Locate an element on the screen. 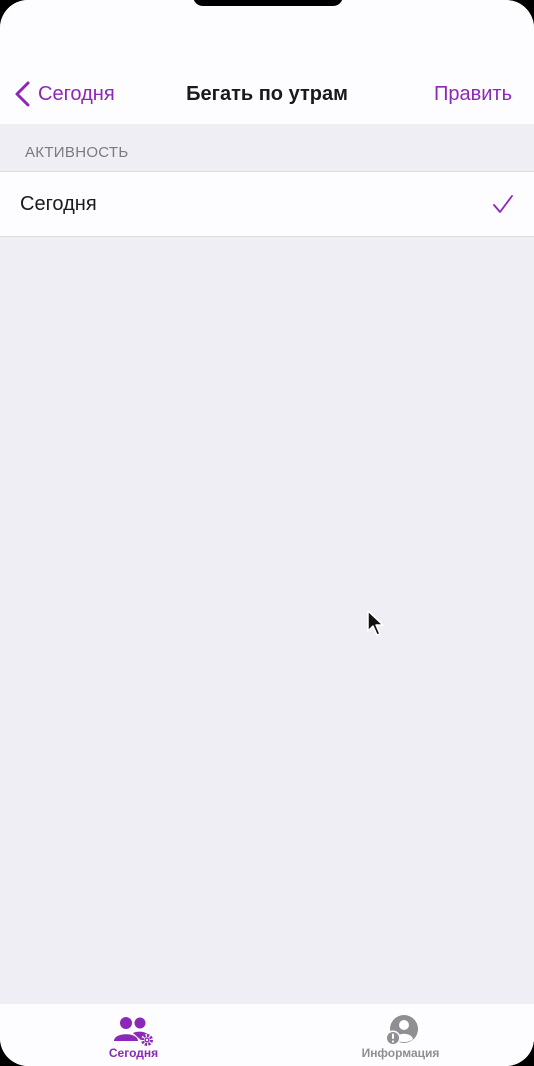 The height and width of the screenshot is (1066, 534). section-header: АКТИВНОСТЬ is located at coordinates (77, 152).